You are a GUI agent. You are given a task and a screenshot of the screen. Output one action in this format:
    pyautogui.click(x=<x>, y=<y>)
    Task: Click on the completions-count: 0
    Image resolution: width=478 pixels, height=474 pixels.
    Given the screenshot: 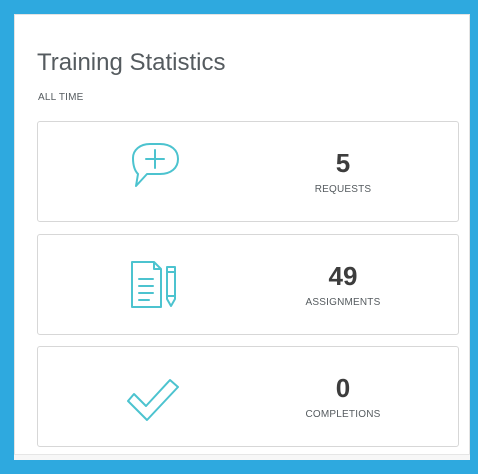 What is the action you would take?
    pyautogui.click(x=343, y=388)
    